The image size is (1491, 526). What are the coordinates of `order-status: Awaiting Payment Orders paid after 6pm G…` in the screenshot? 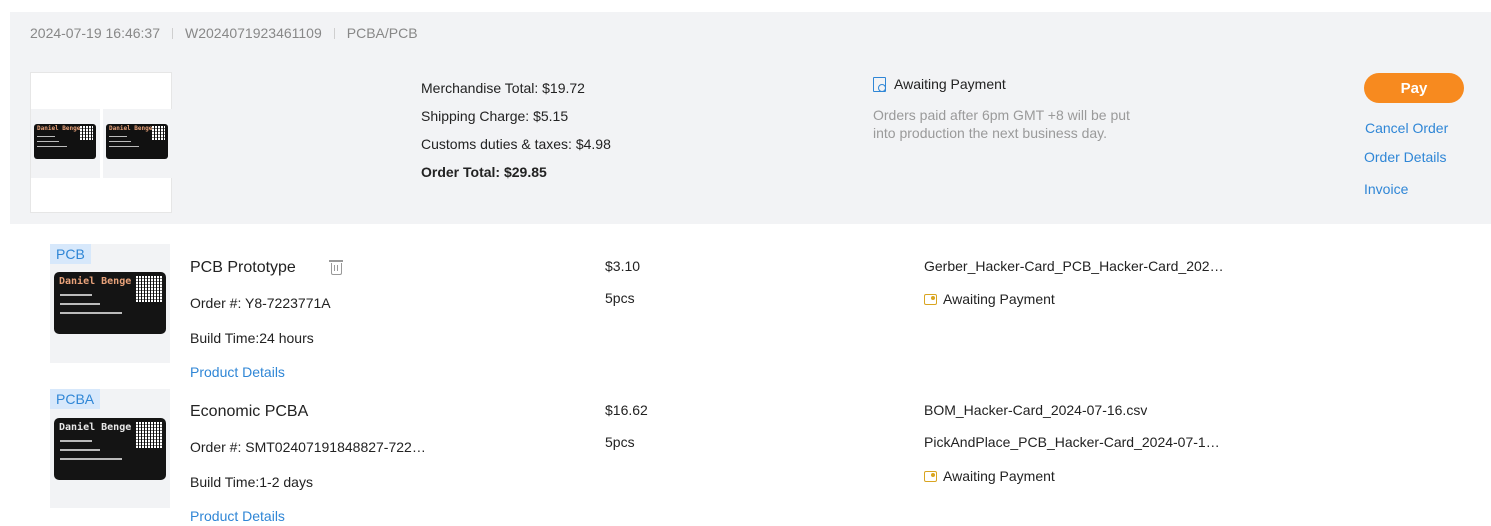 It's located at (1008, 108).